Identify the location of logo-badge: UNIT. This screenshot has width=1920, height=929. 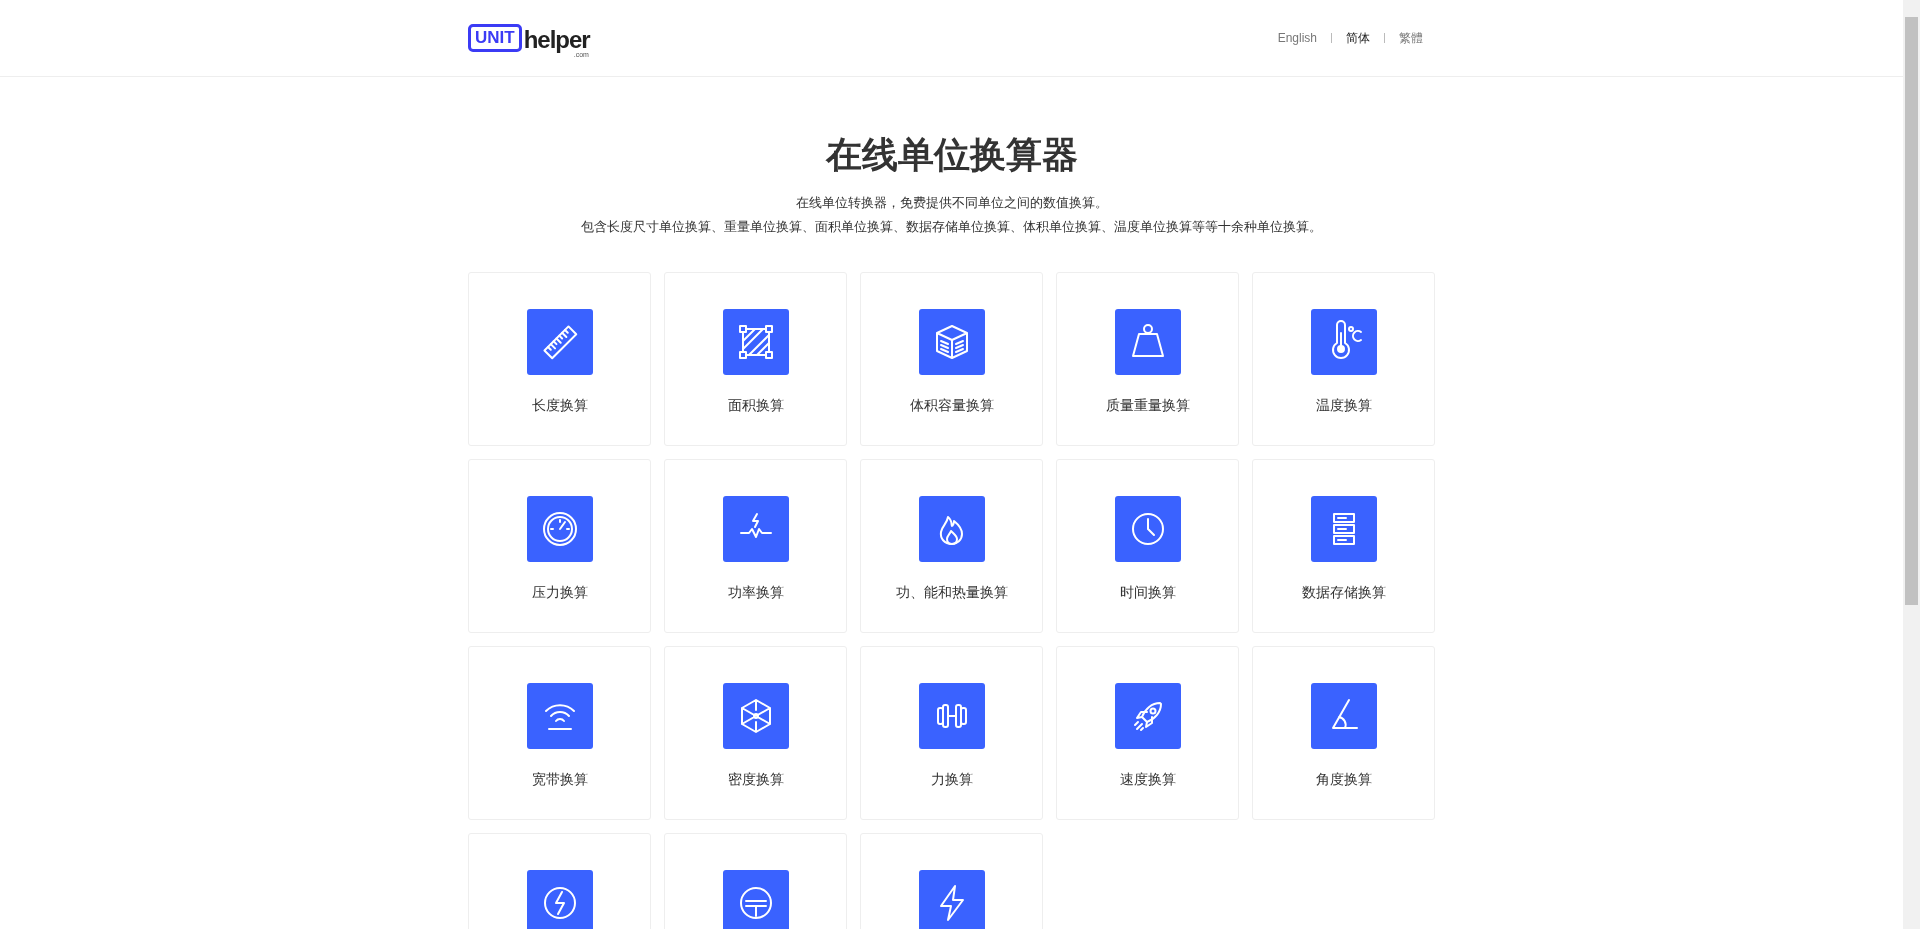
(495, 38).